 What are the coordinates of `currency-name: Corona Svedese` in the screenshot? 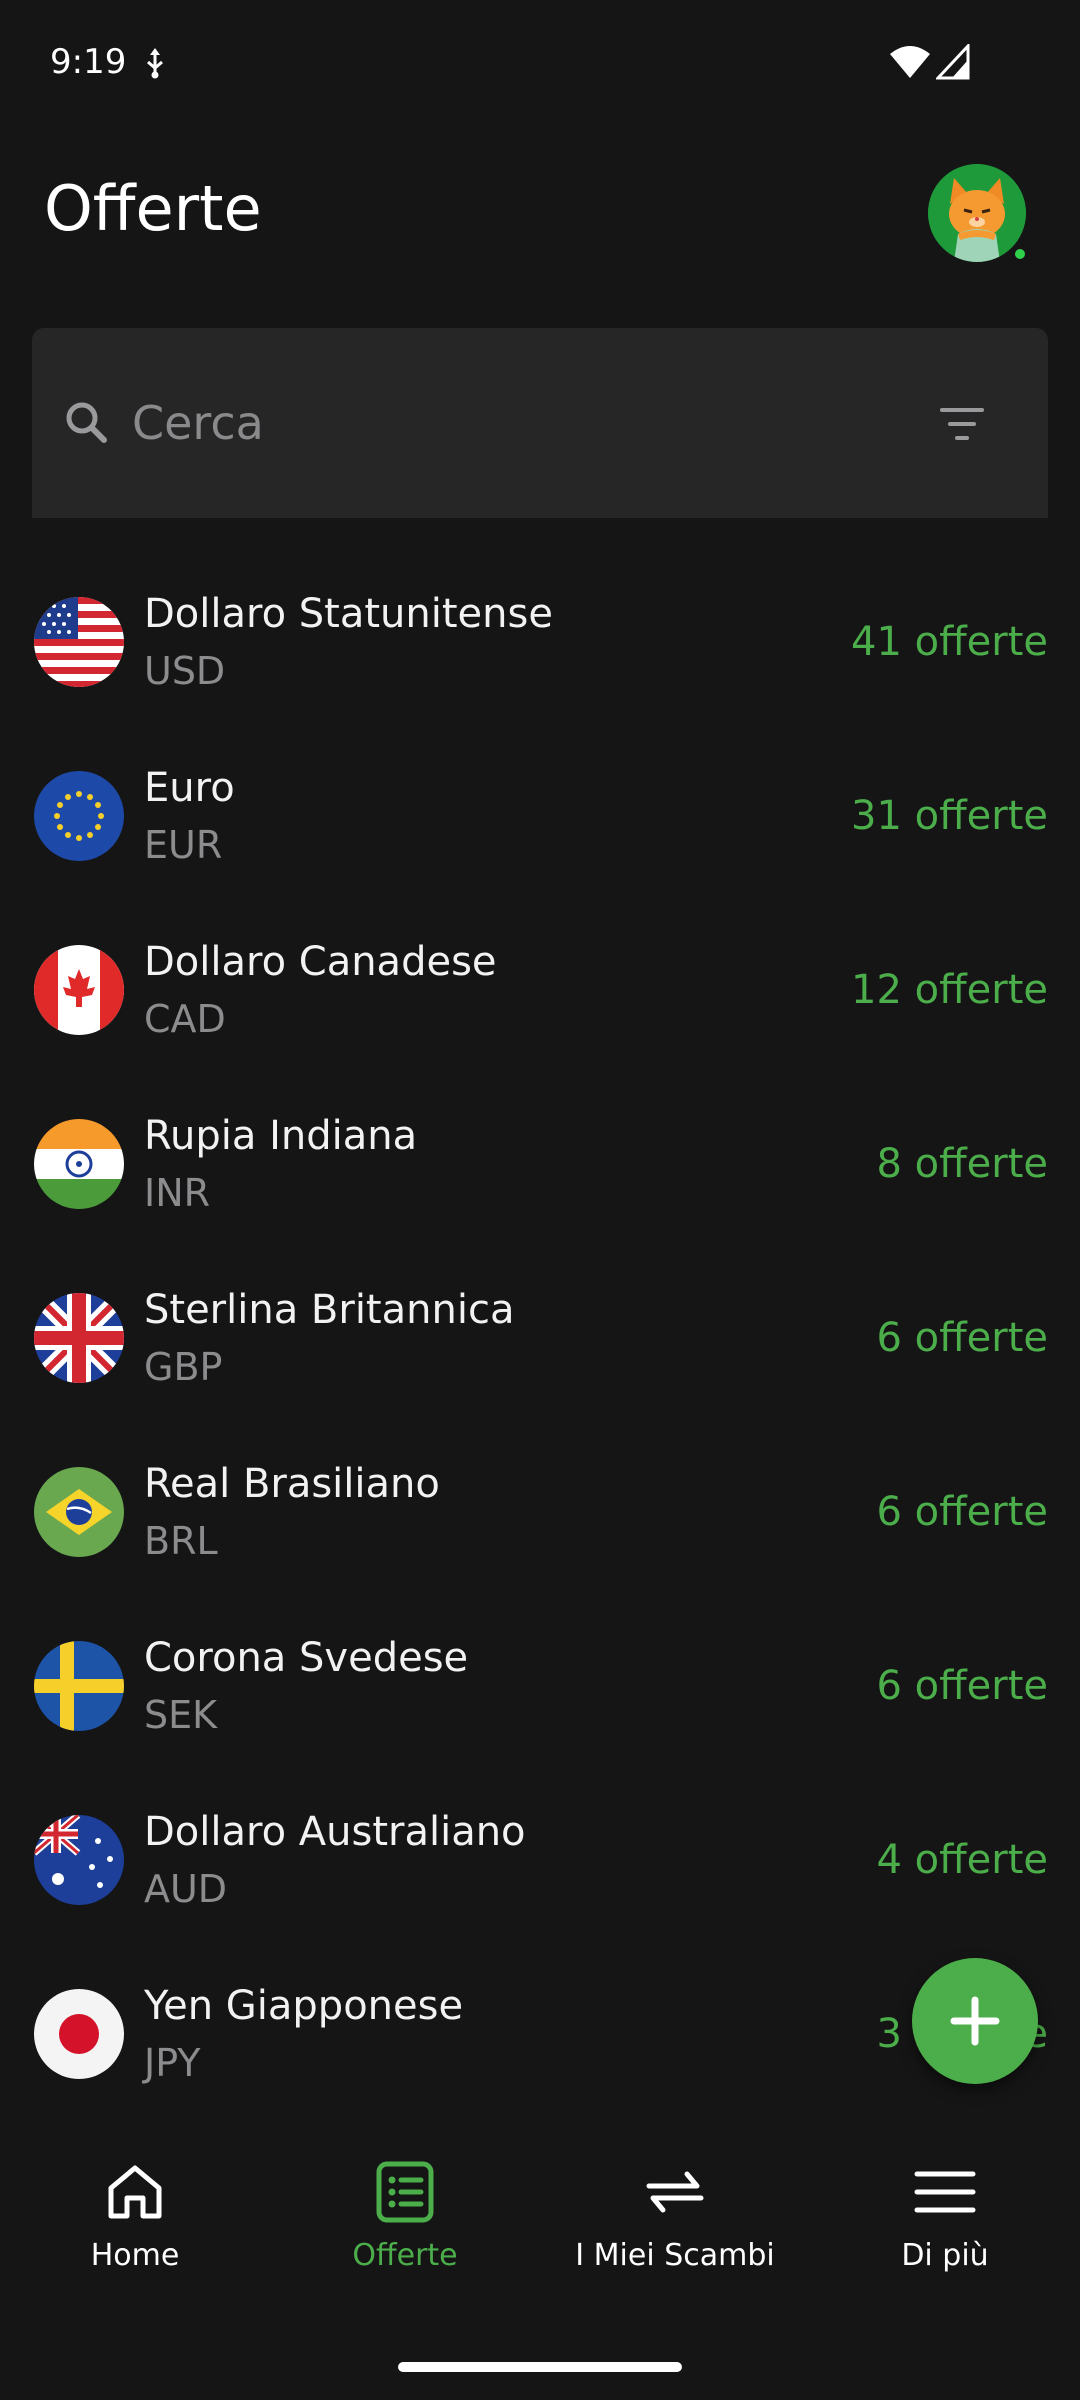 It's located at (306, 1658).